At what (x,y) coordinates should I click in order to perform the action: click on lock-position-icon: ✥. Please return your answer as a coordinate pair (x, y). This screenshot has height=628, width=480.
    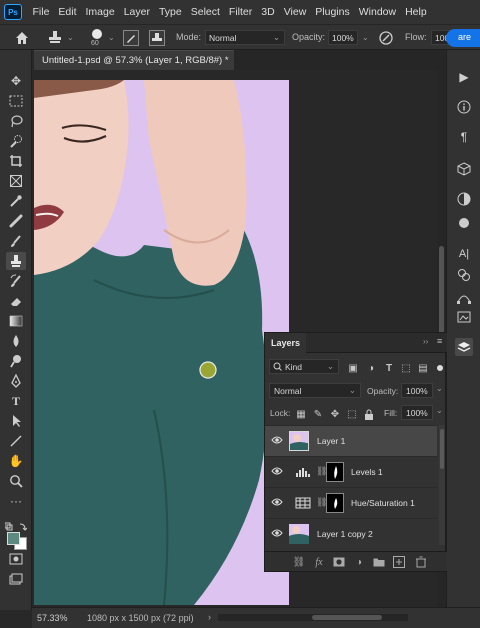
    Looking at the image, I should click on (335, 414).